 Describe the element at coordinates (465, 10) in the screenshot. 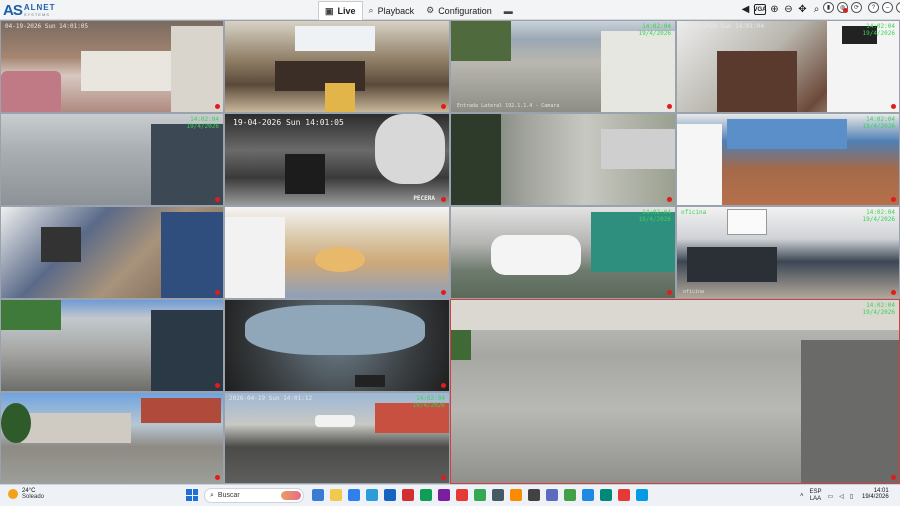

I see `tab-configuration-label: Configuration` at that location.